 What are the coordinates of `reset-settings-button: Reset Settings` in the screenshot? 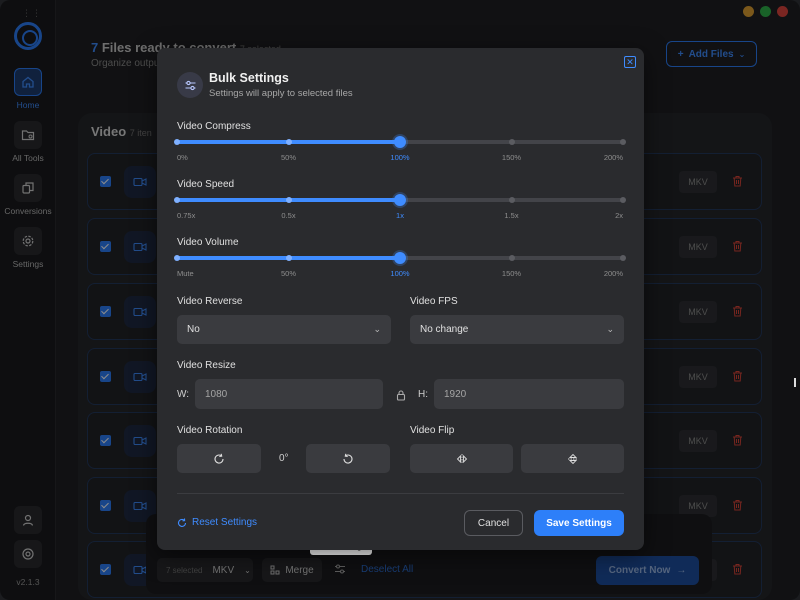 It's located at (217, 522).